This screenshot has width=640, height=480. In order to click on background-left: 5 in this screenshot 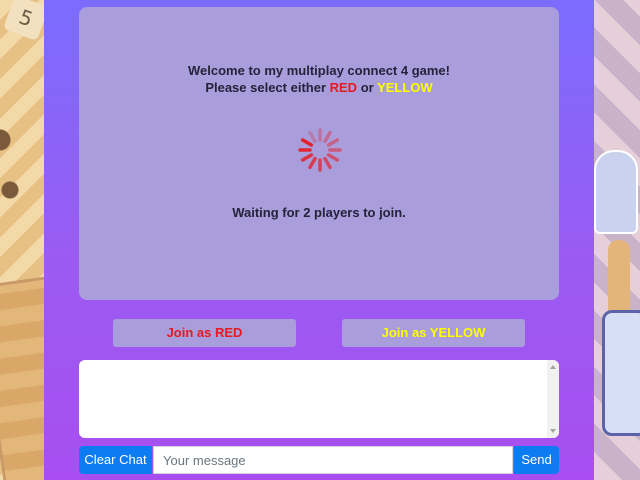, I will do `click(22, 240)`.